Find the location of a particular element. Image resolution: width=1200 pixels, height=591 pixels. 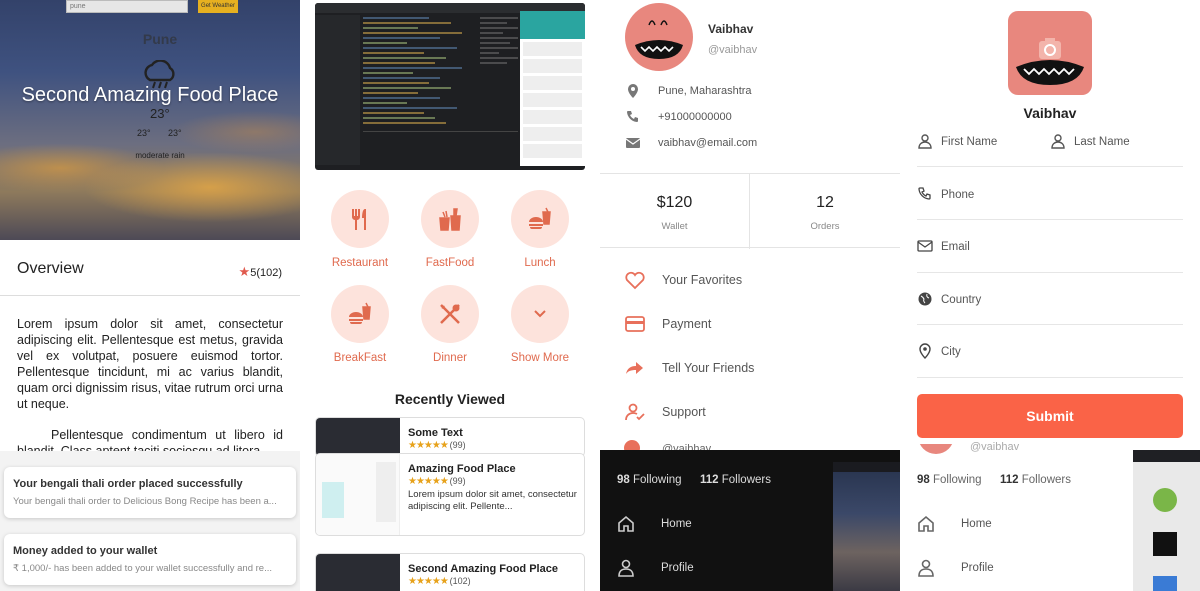

notification-title: Money added to your wallet is located at coordinates (85, 551).